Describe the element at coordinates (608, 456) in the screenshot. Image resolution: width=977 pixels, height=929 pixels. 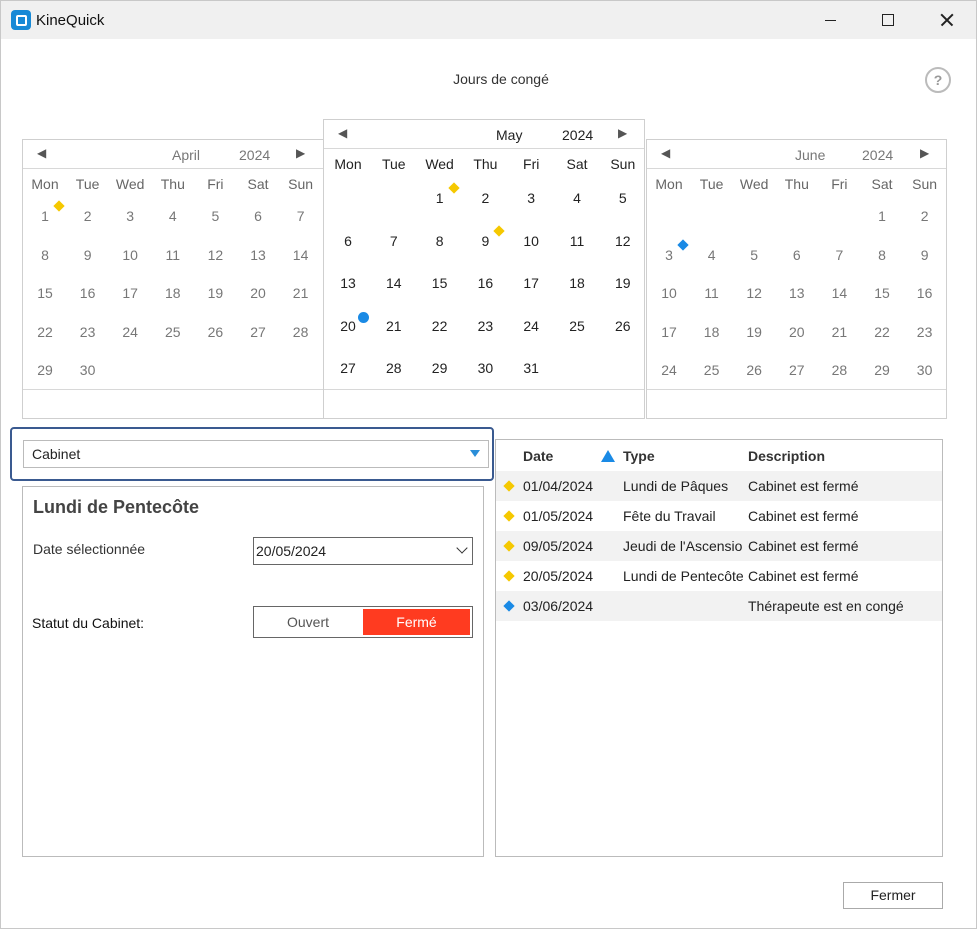
I see `sort-ascending-icon` at that location.